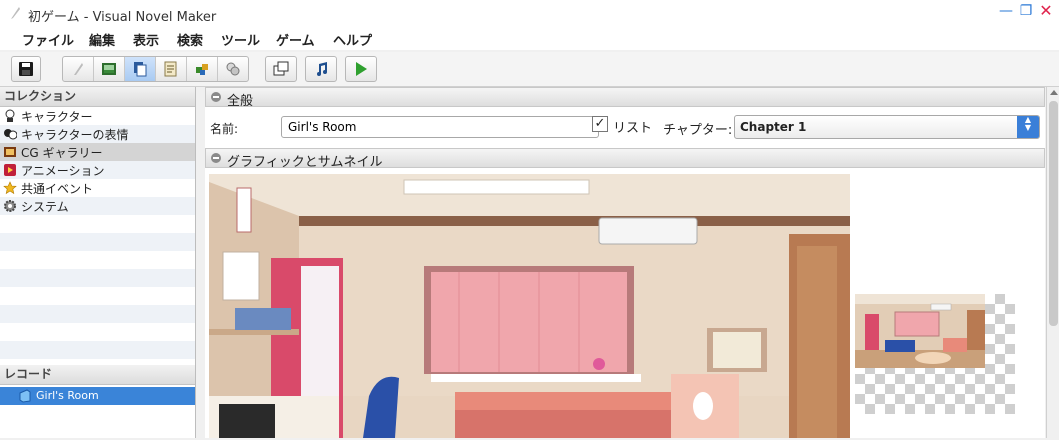  I want to click on animation-icon, so click(10, 170).